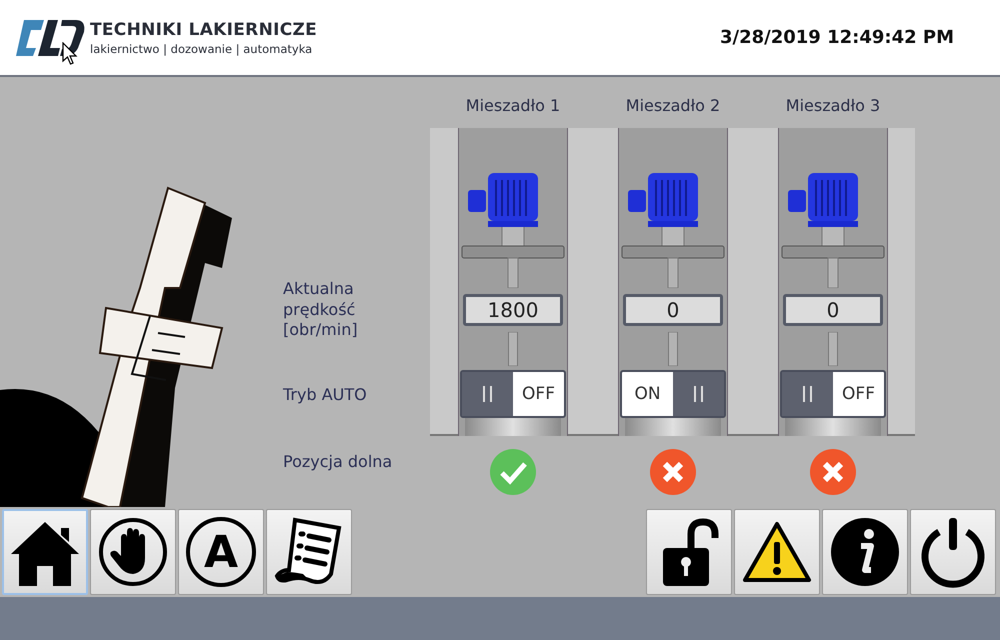 The height and width of the screenshot is (640, 1000). Describe the element at coordinates (70, 54) in the screenshot. I see `mouse-cursor-icon` at that location.